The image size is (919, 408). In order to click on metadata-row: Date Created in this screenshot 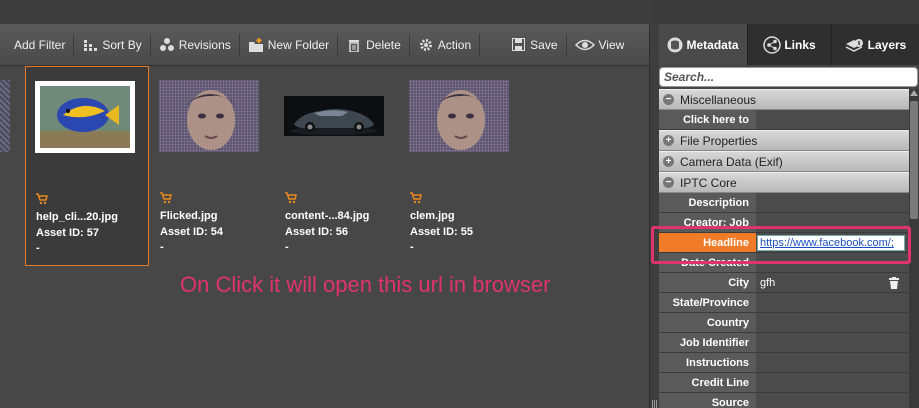, I will do `click(784, 263)`.